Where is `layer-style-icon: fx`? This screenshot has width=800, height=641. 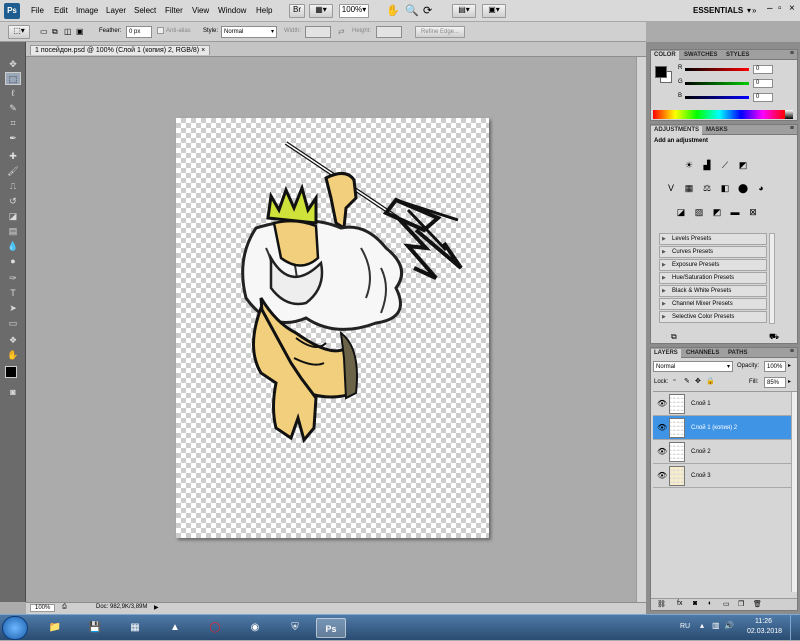
layer-style-icon: fx is located at coordinates (679, 603).